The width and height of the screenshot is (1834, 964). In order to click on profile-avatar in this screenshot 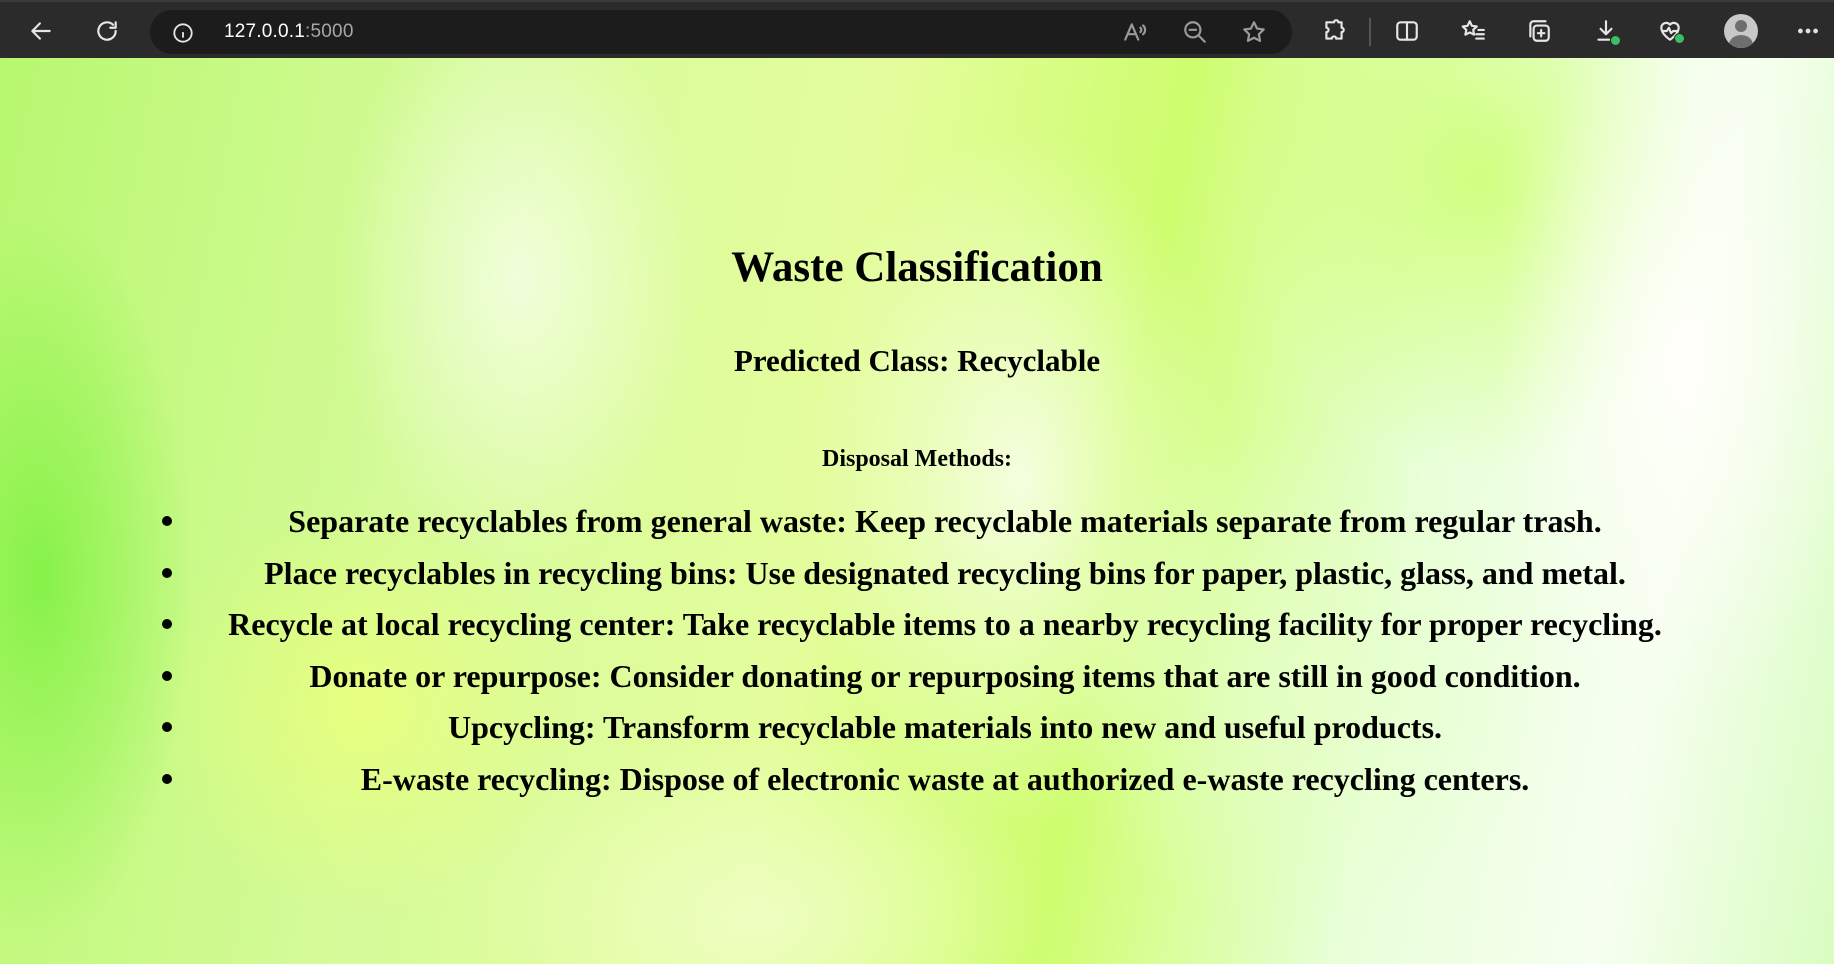, I will do `click(1741, 31)`.